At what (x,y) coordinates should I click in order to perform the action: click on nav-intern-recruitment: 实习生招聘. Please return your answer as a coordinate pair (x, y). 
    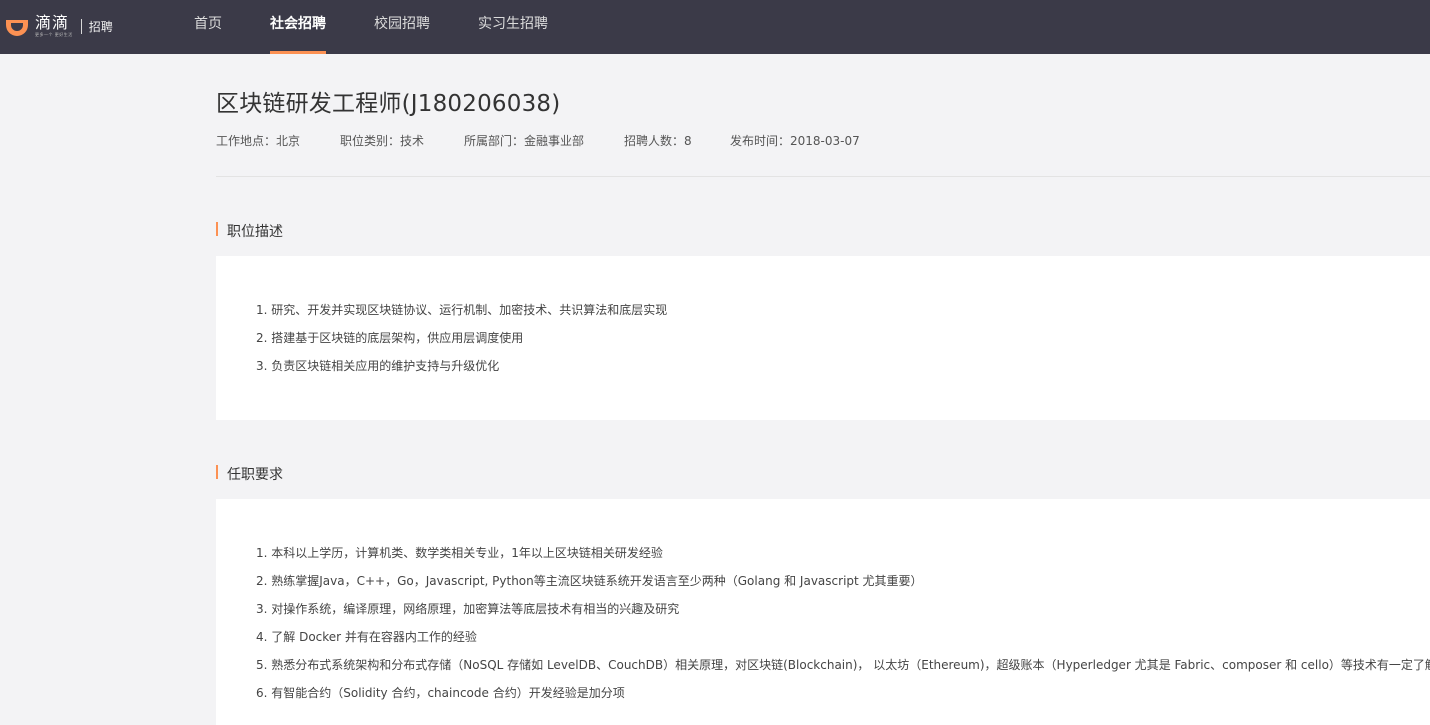
    Looking at the image, I should click on (513, 27).